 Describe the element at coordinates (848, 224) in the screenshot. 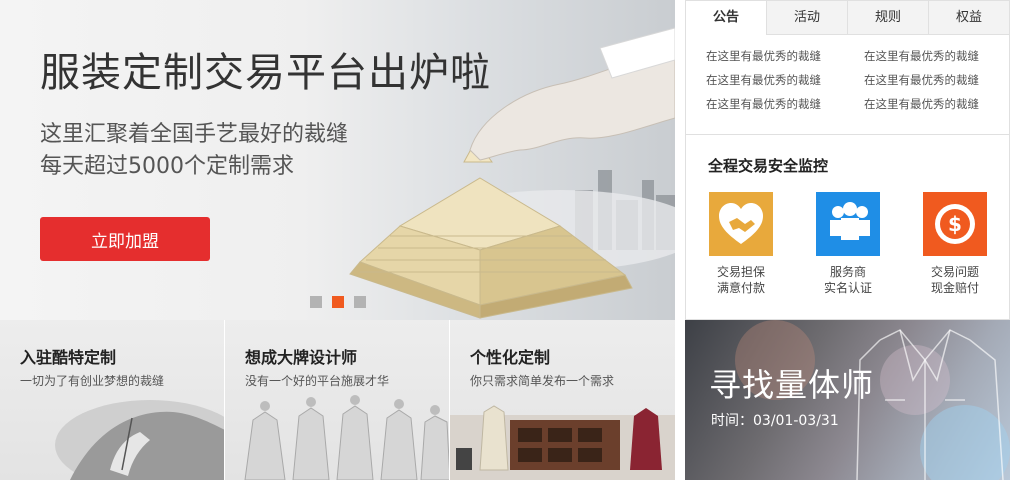

I see `people-icon` at that location.